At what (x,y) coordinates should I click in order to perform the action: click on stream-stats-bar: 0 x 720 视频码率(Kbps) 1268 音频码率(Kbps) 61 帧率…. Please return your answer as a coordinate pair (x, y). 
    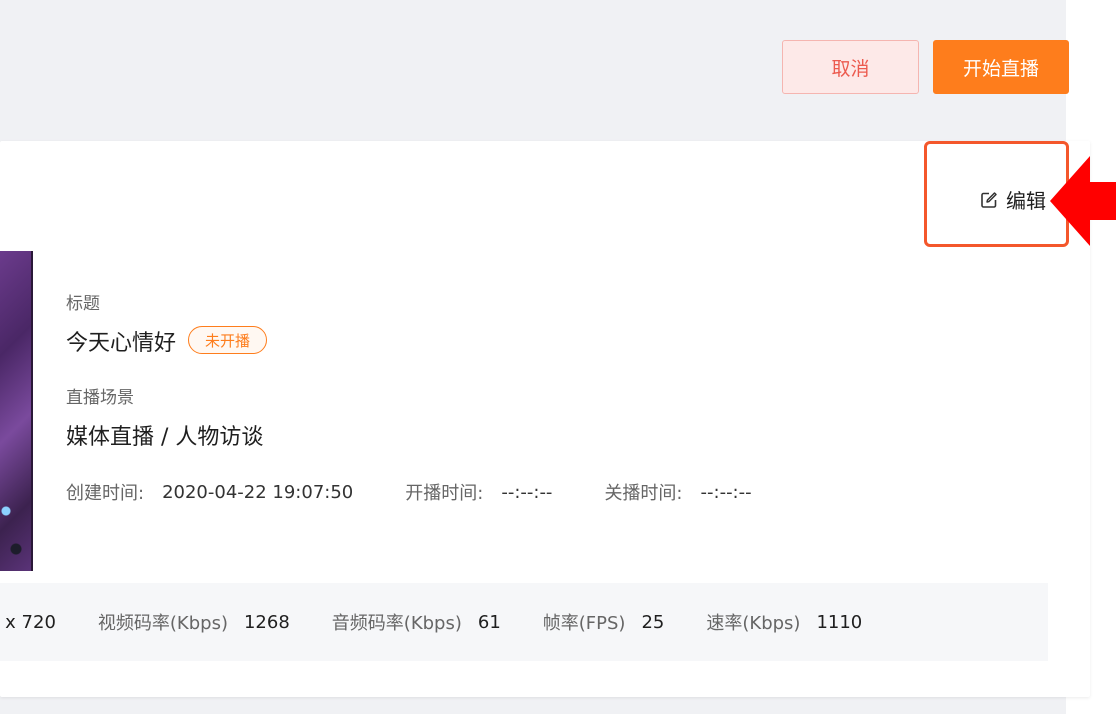
    Looking at the image, I should click on (524, 622).